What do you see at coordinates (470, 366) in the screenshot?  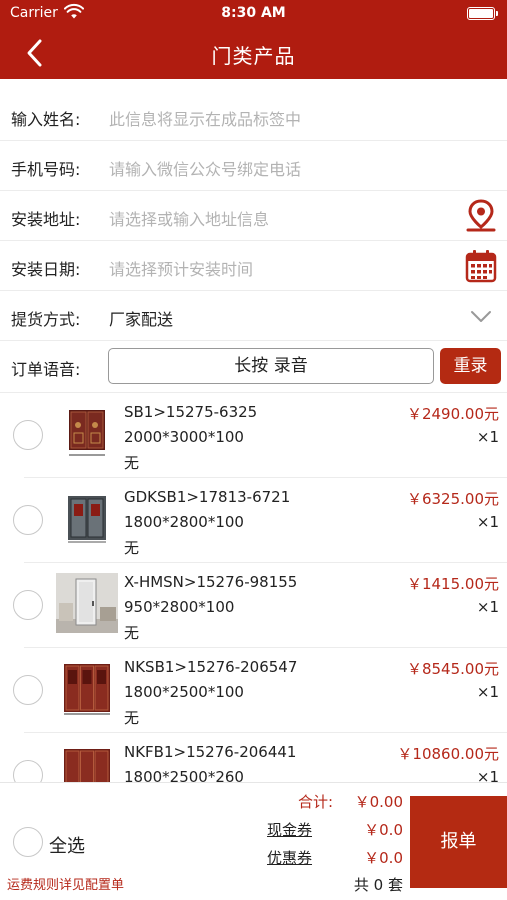 I see `rerecord-button: 重录` at bounding box center [470, 366].